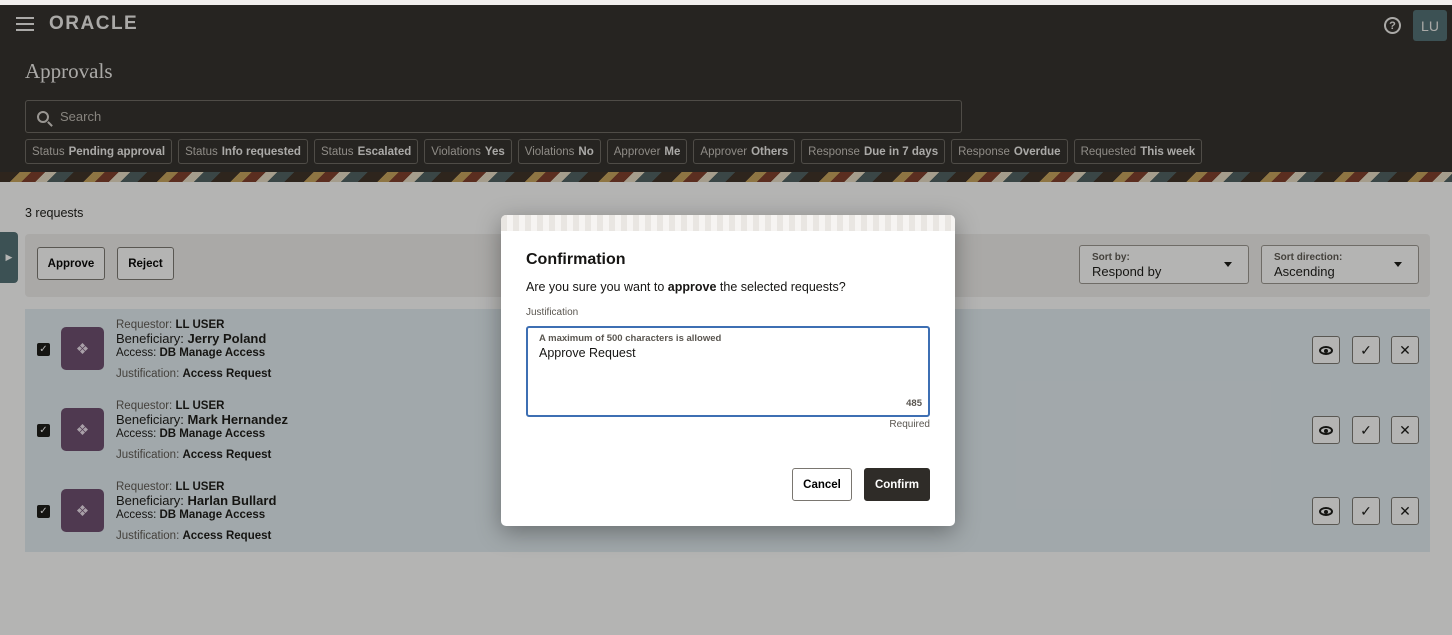  What do you see at coordinates (728, 223) in the screenshot?
I see `dialog-header-strip` at bounding box center [728, 223].